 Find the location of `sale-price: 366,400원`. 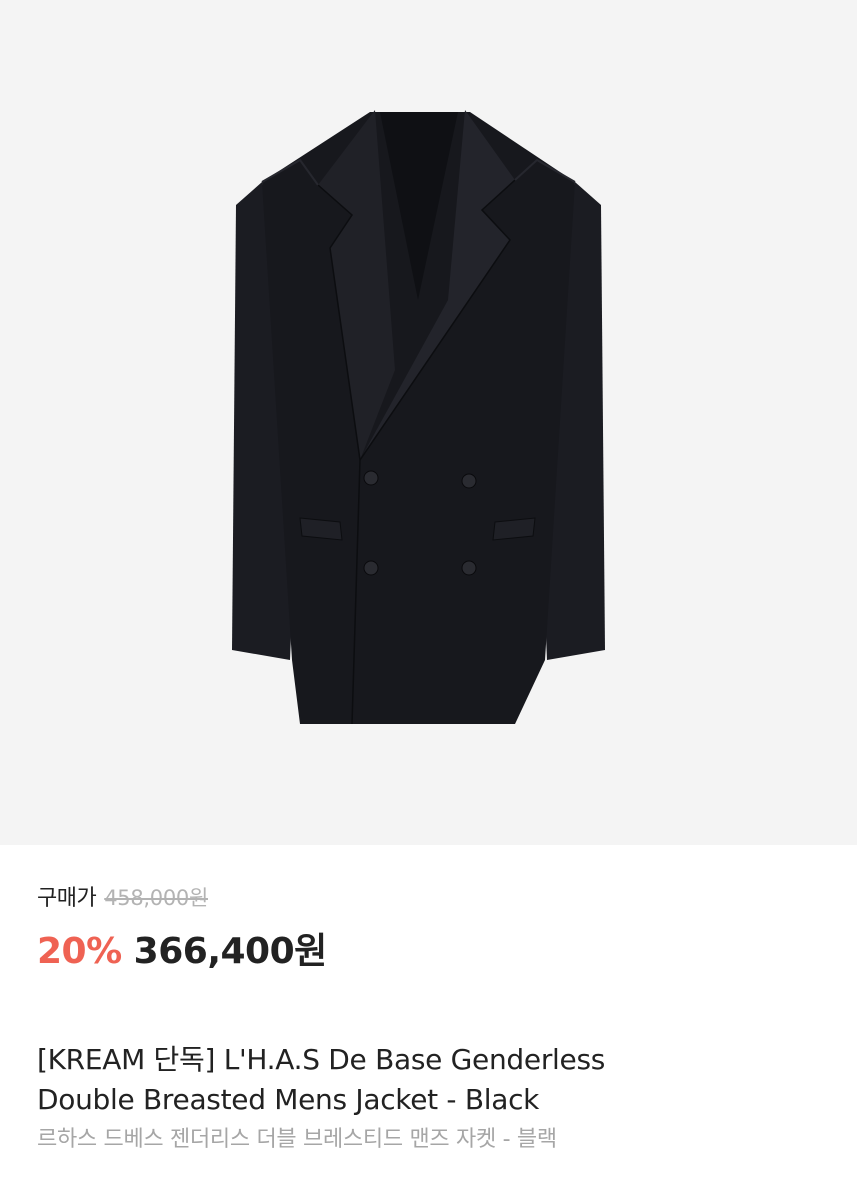

sale-price: 366,400원 is located at coordinates (230, 951).